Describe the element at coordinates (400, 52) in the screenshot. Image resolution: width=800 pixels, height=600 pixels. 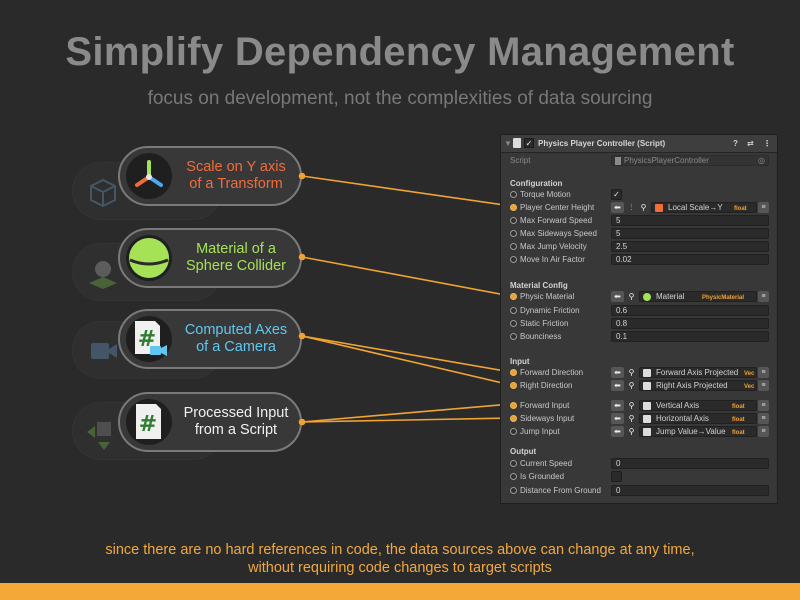
I see `page-title: Simplify Dependency Management` at that location.